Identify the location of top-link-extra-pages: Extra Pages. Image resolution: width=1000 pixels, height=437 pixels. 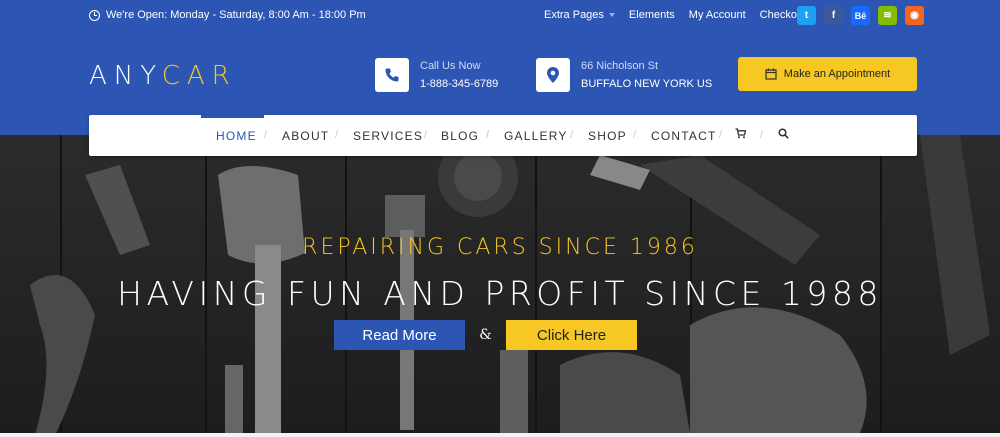
(579, 15).